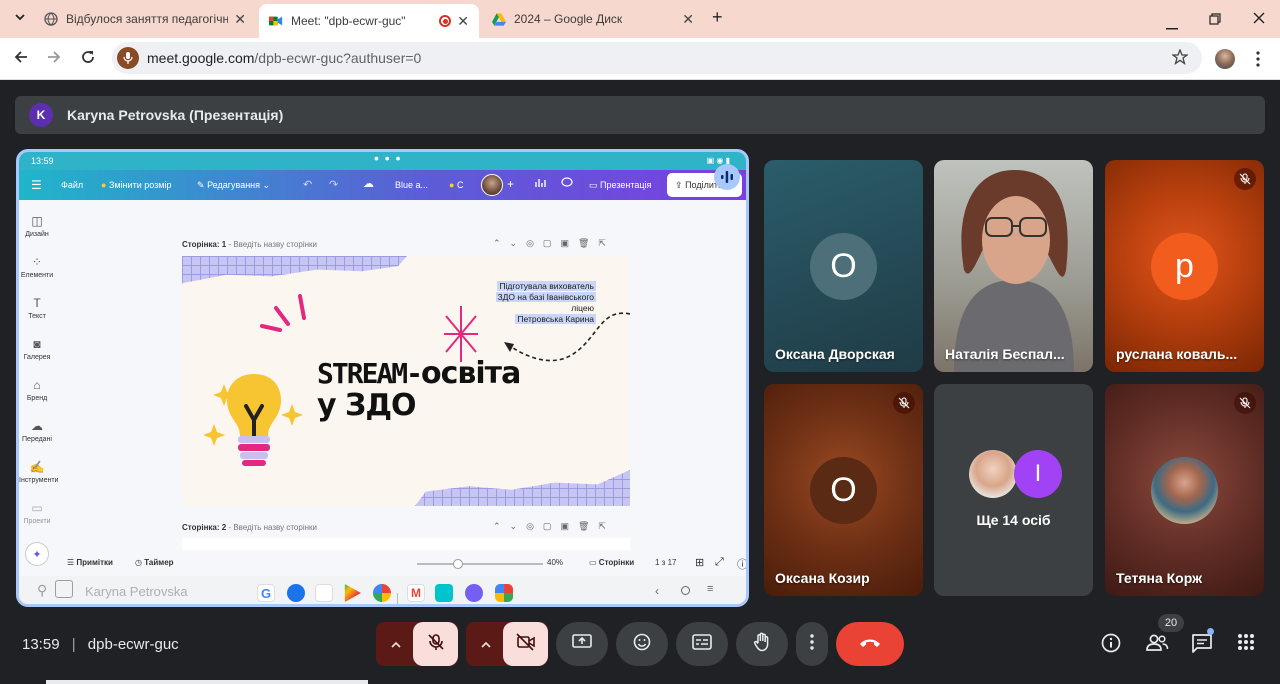  Describe the element at coordinates (249, 527) in the screenshot. I see `page-2-label: Сторінка: 2 - Введіть назву сторінки` at that location.